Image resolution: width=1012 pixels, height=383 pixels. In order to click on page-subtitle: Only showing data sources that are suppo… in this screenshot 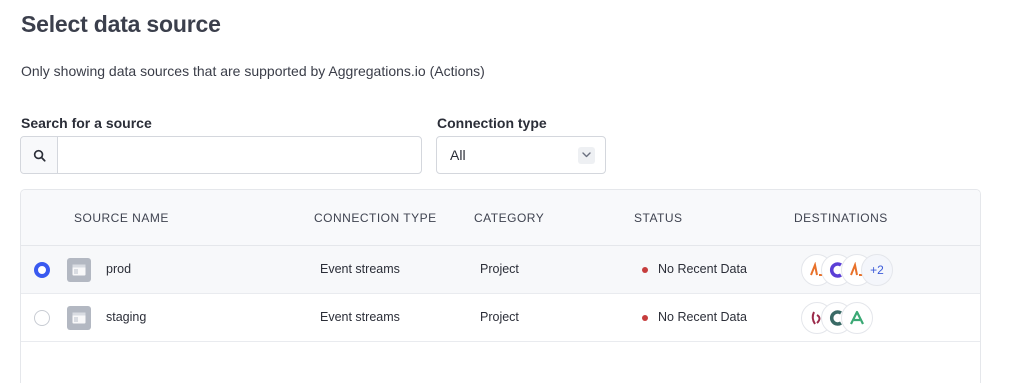, I will do `click(253, 71)`.